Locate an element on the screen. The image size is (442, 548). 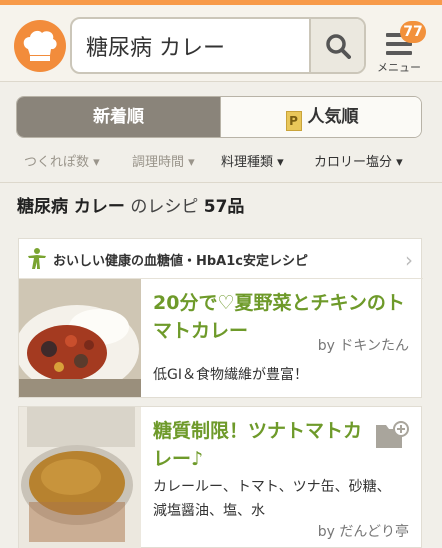
top-bar: メニュー 77 is located at coordinates (221, 41).